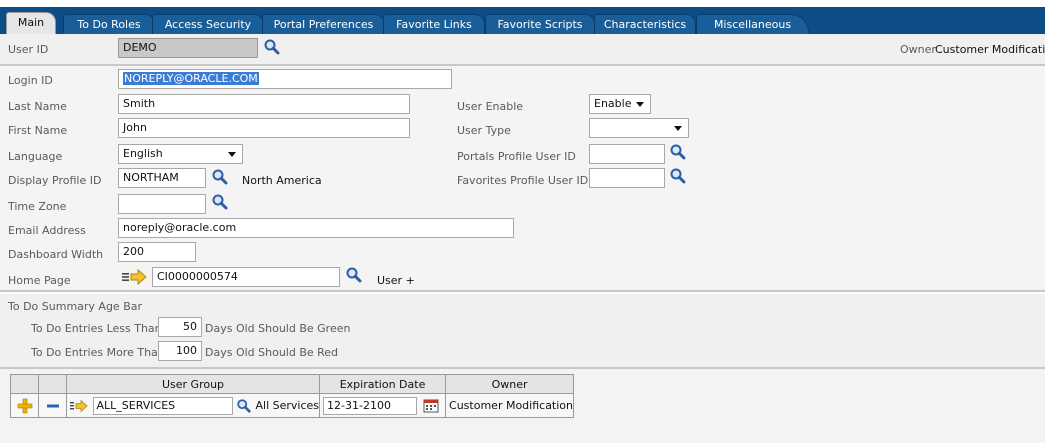 The width and height of the screenshot is (1045, 443). Describe the element at coordinates (244, 406) in the screenshot. I see `user-group-search-icon` at that location.